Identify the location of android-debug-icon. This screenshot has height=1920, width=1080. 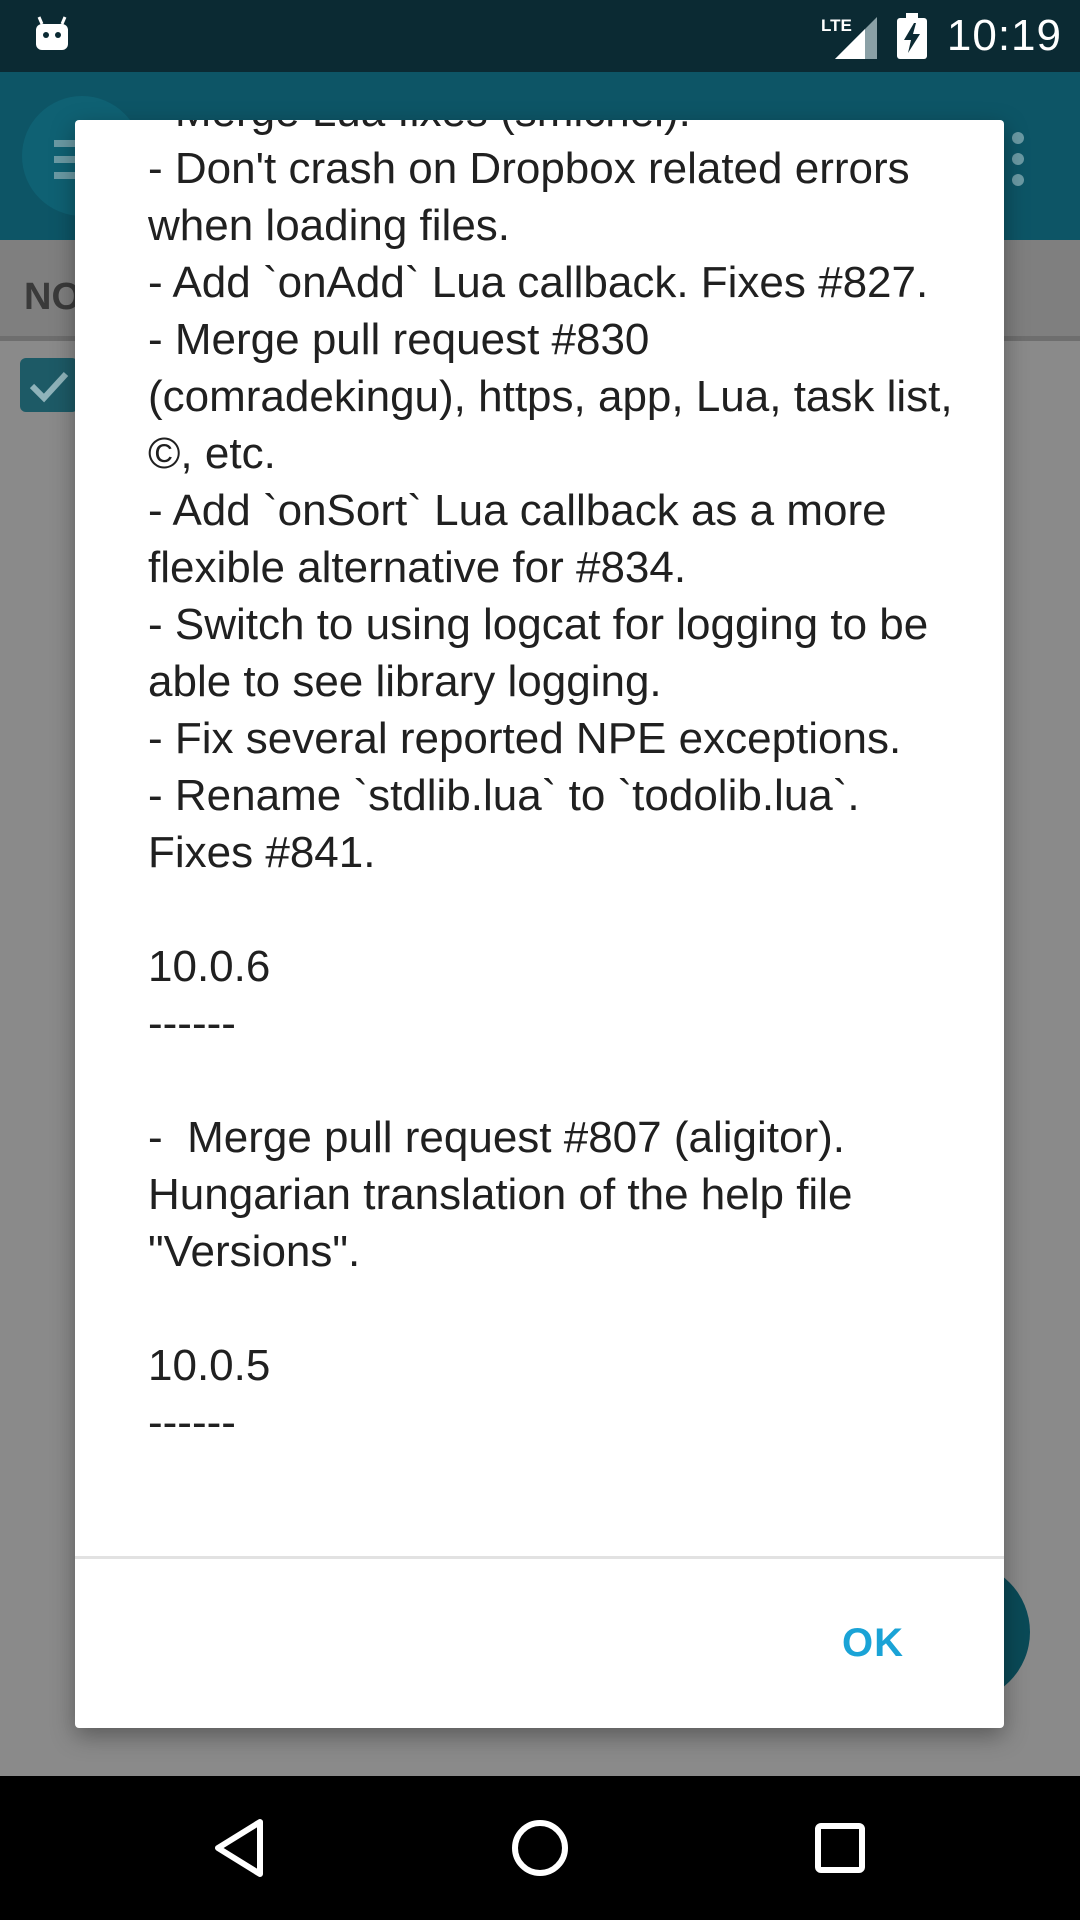
(52, 33).